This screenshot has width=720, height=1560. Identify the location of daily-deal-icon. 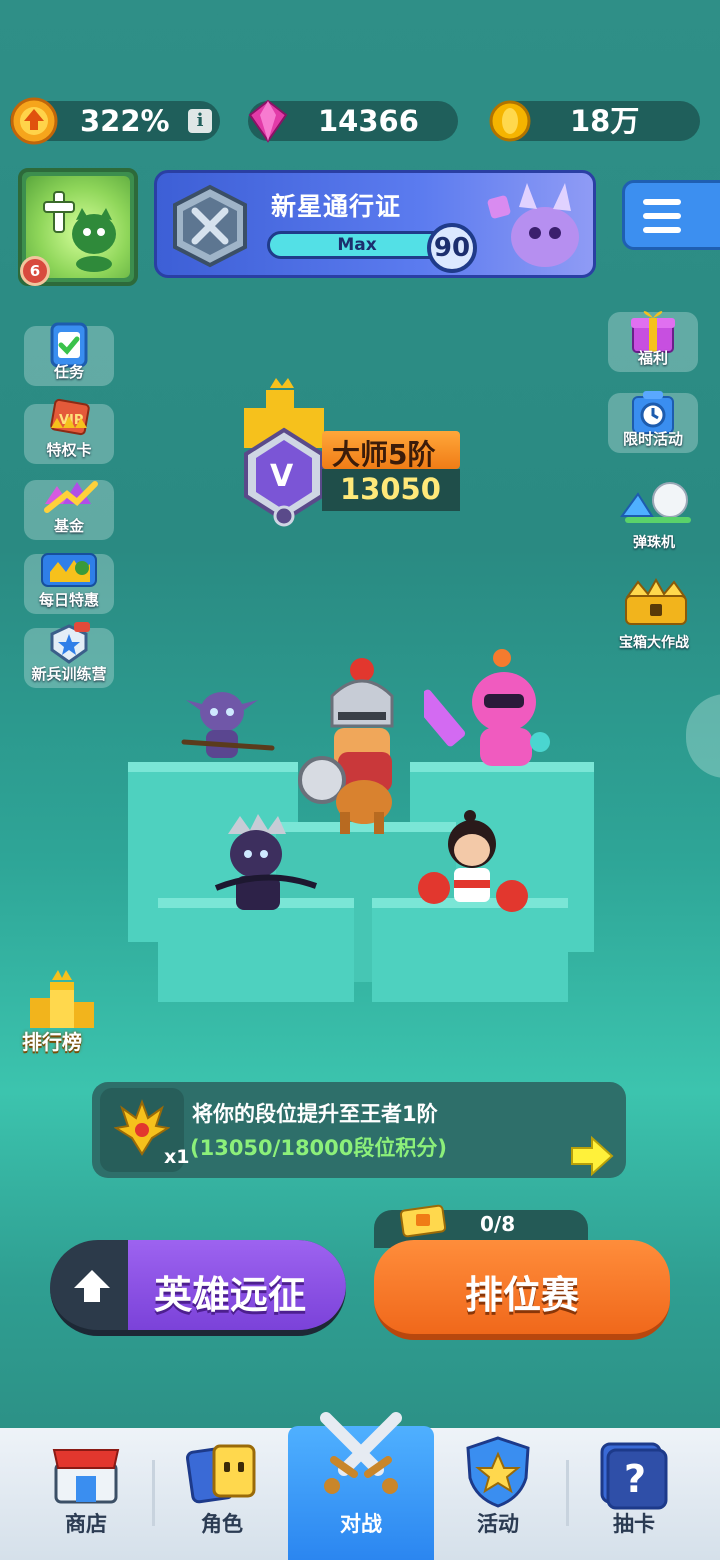
(69, 570).